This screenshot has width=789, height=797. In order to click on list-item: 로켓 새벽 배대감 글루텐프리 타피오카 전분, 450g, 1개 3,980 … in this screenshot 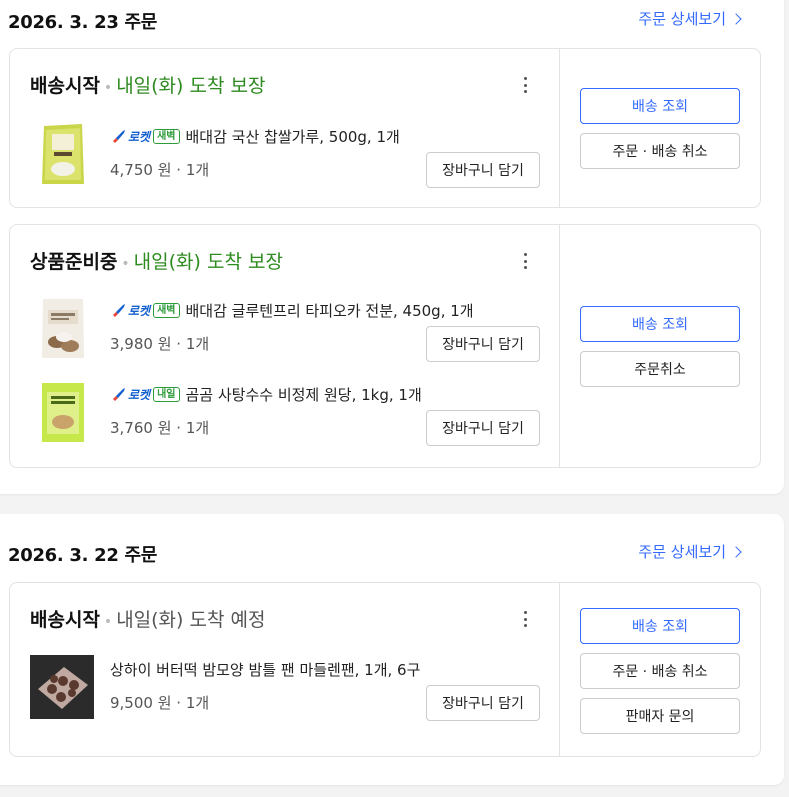, I will do `click(285, 331)`.